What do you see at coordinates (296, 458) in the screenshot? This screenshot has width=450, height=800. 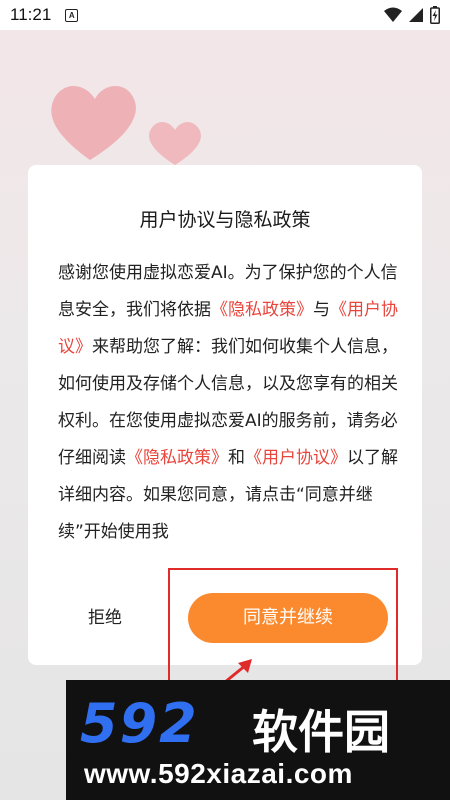 I see `user-agreement-link: 《用户协议》` at bounding box center [296, 458].